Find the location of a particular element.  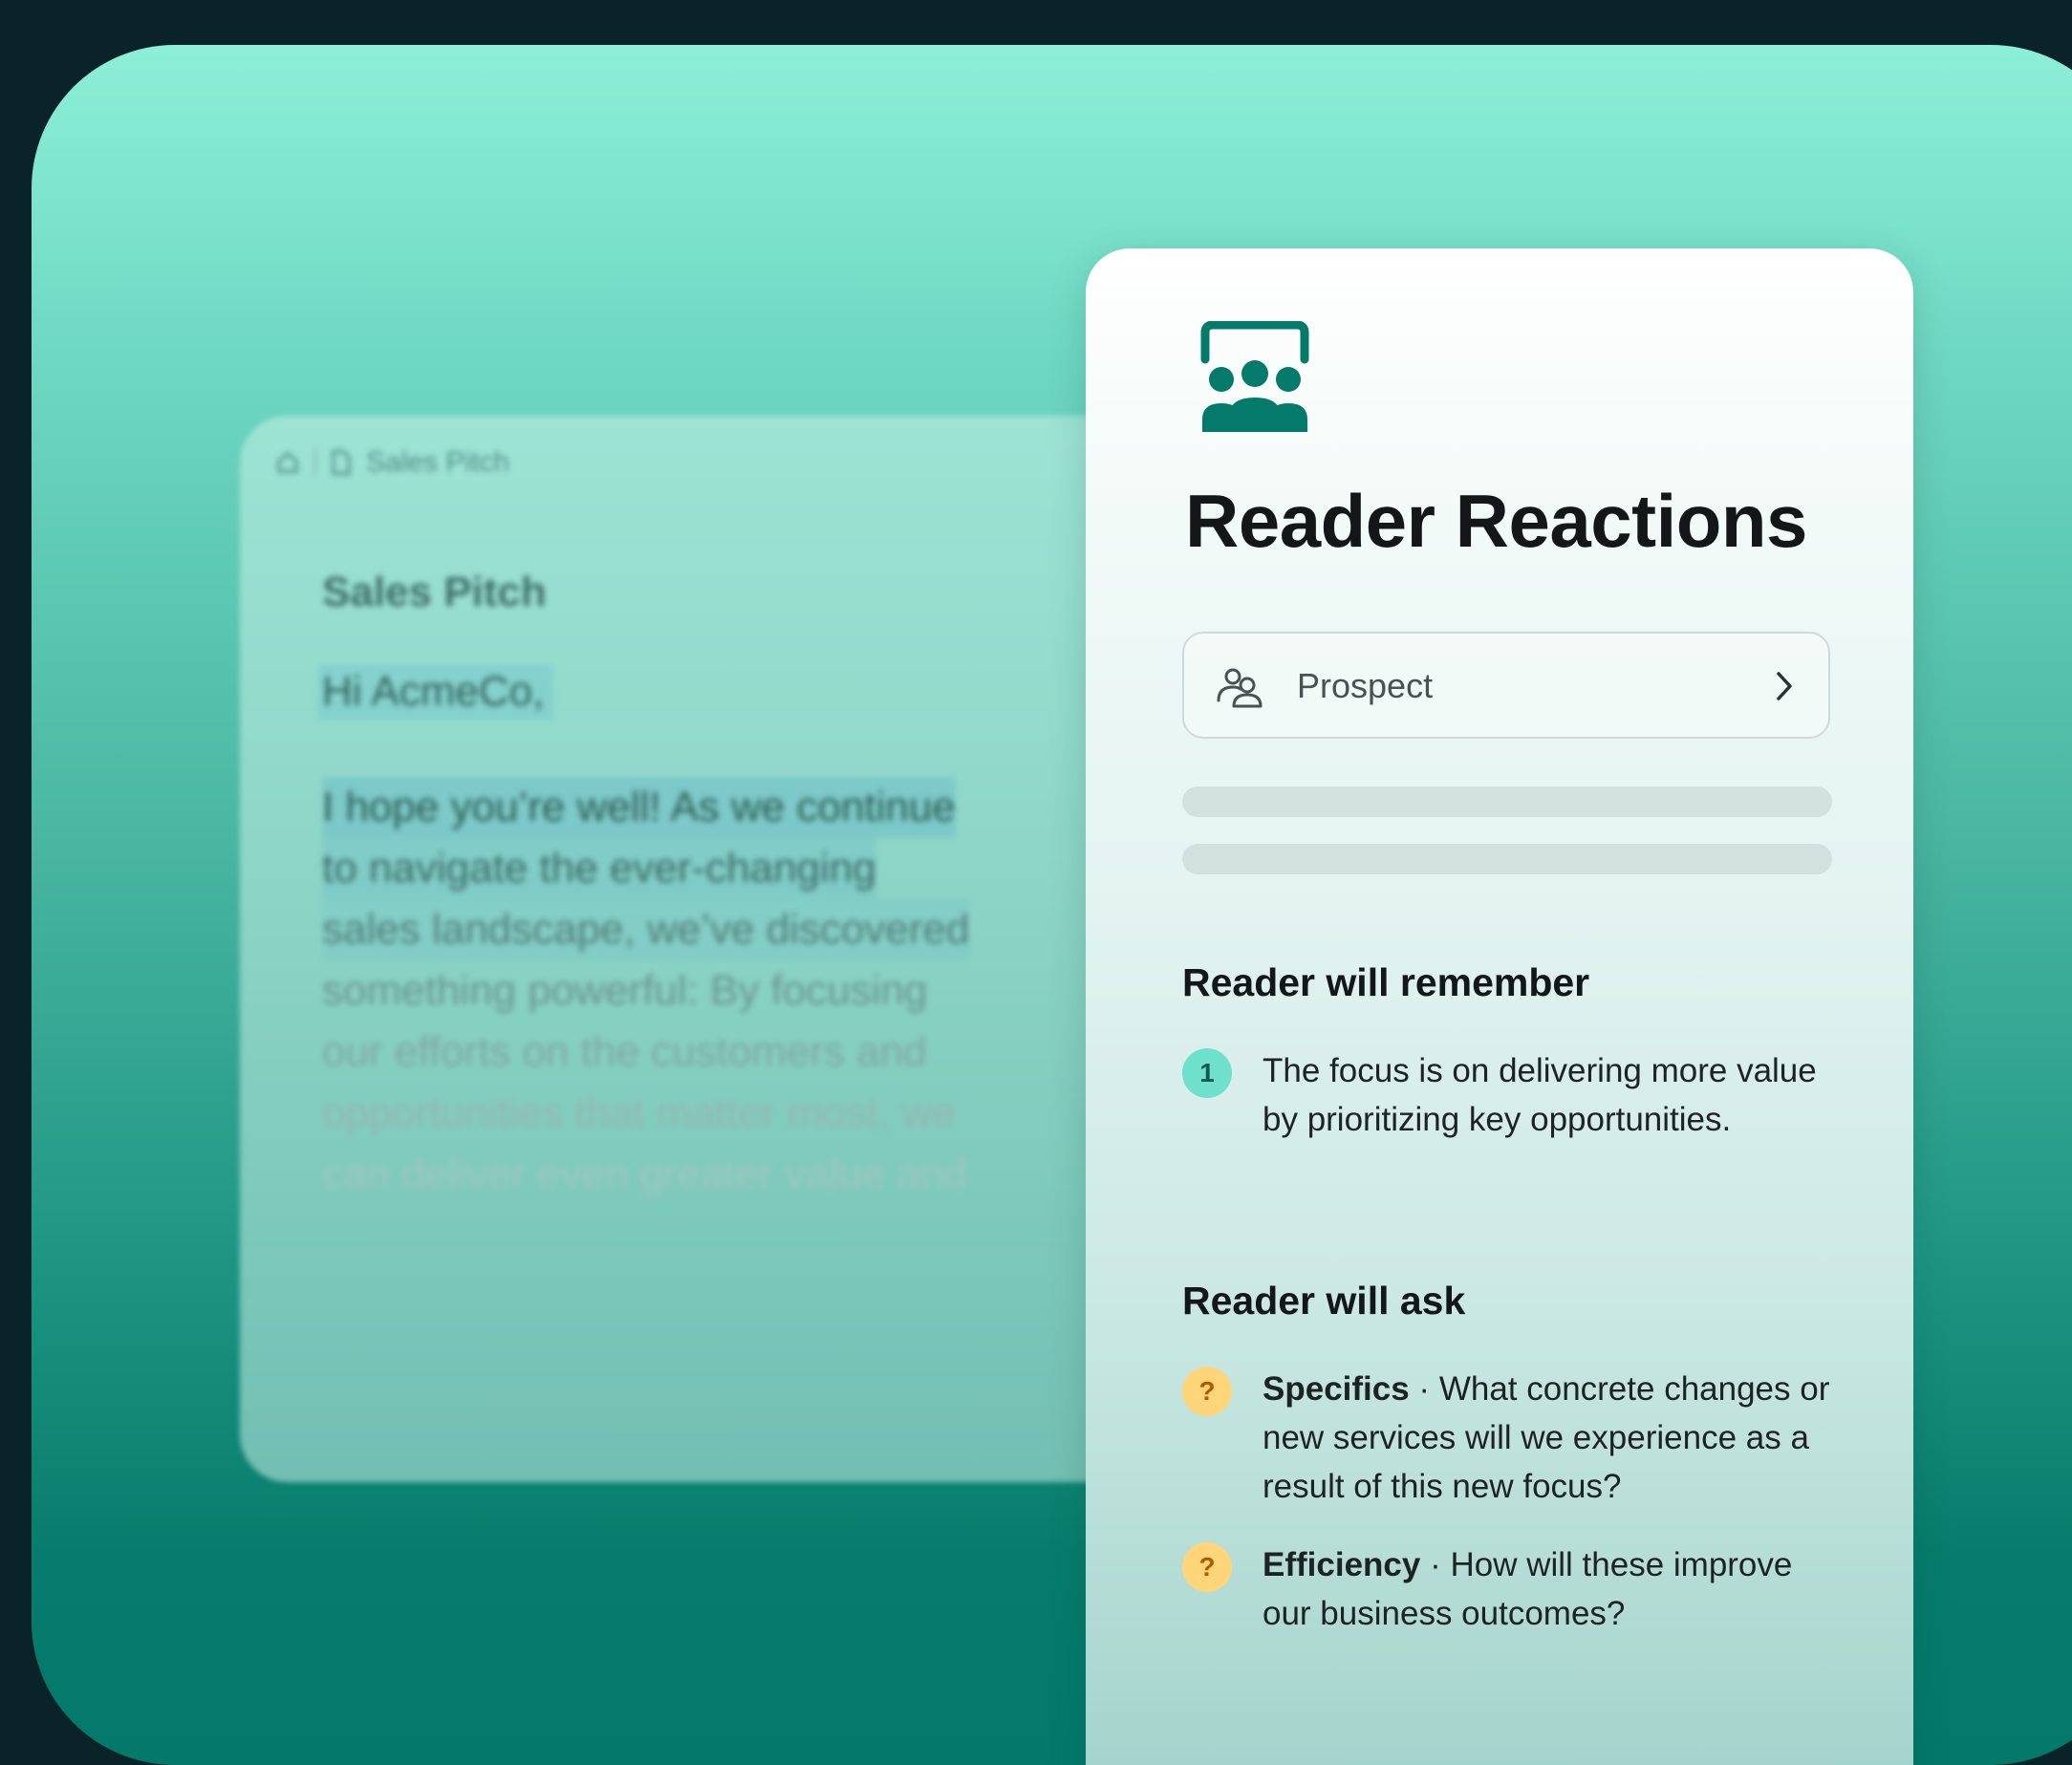

people-icon is located at coordinates (1240, 688).